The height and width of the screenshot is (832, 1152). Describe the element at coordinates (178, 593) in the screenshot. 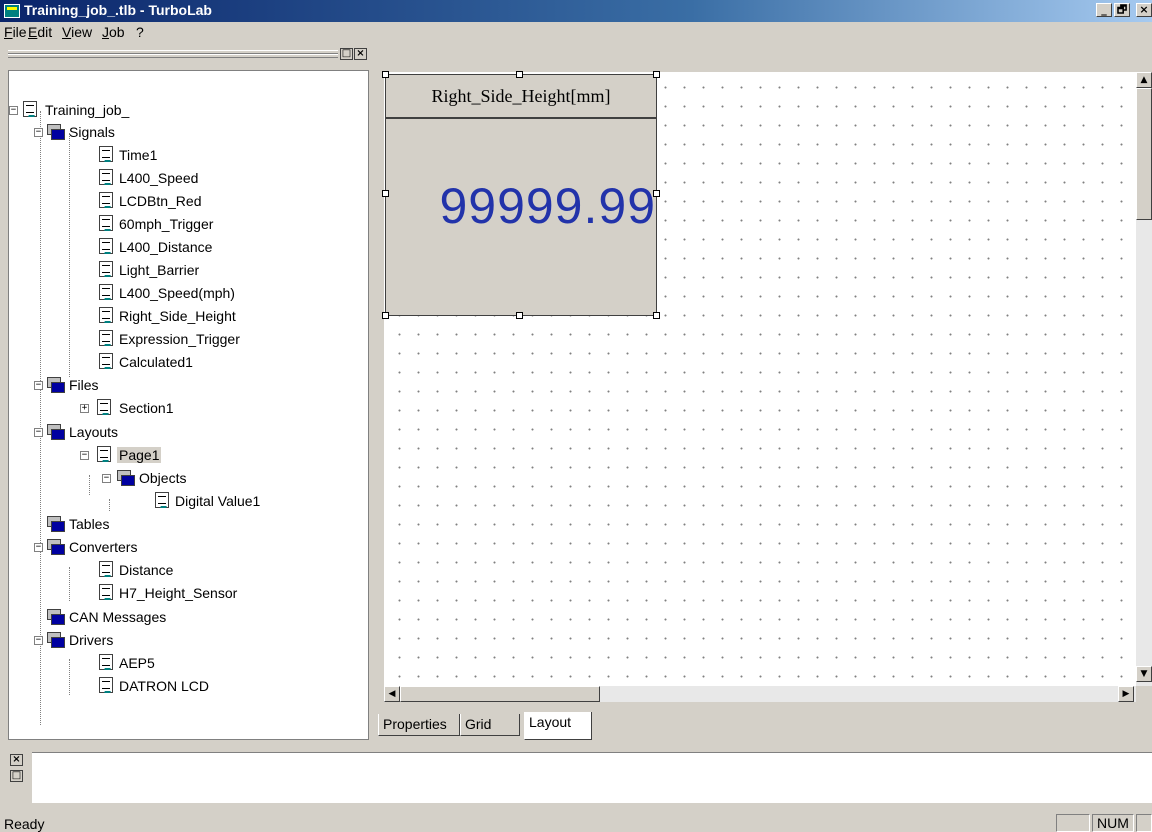

I see `tree-label: H7_Height_Sensor` at that location.